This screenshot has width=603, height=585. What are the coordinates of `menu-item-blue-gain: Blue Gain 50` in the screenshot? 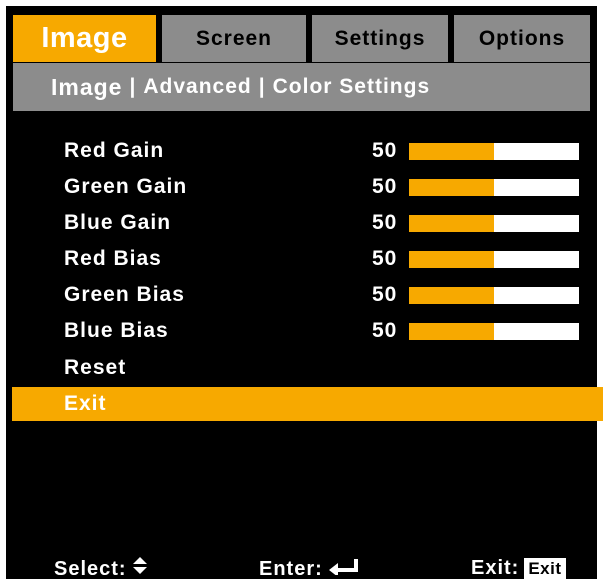 It's located at (307, 223).